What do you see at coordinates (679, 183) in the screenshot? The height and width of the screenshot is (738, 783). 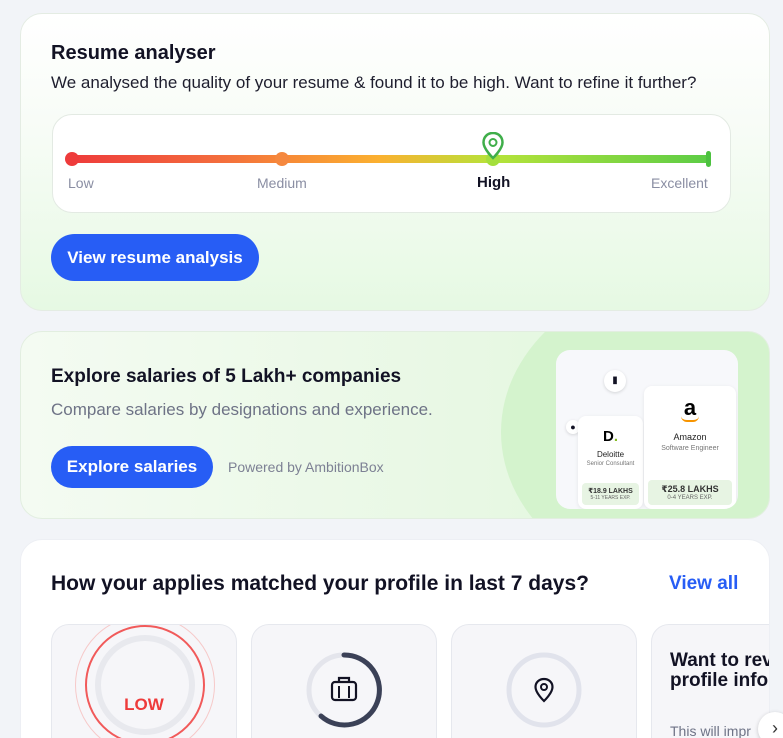 I see `level-label-excellent: Excellent` at bounding box center [679, 183].